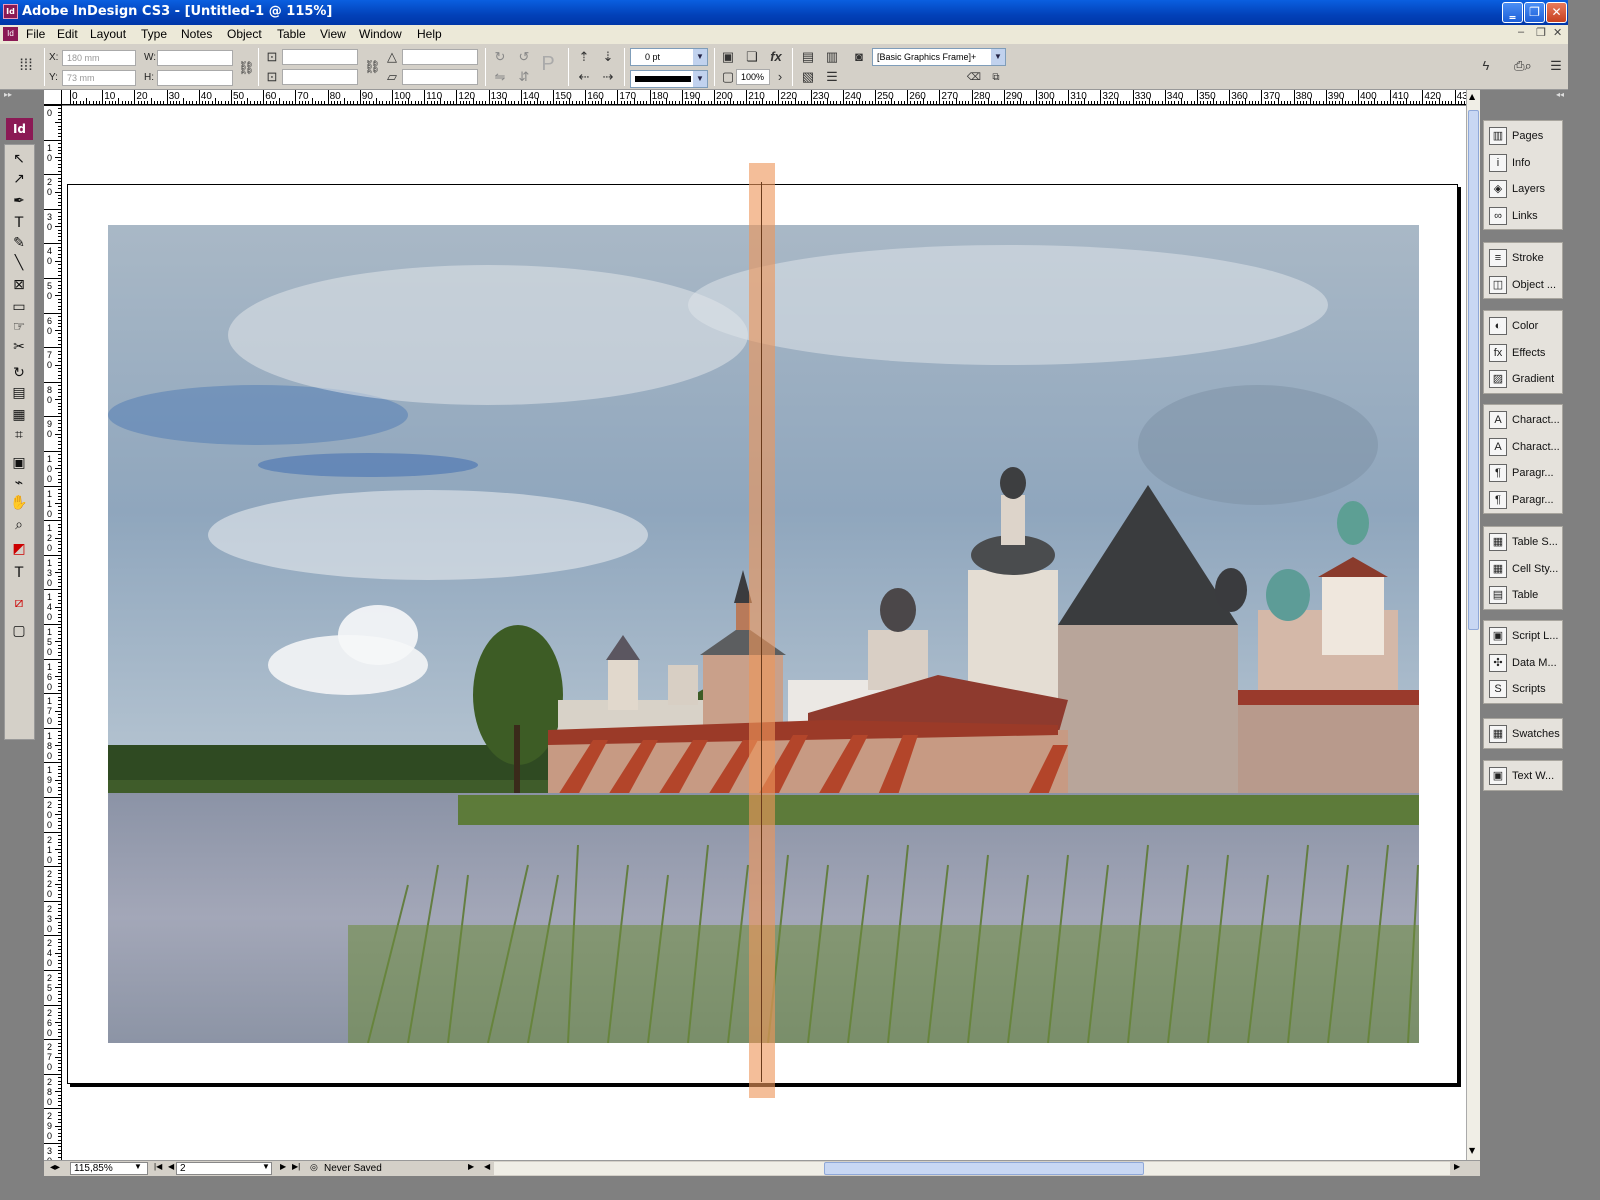  I want to click on pencil-tool: ✎, so click(19, 243).